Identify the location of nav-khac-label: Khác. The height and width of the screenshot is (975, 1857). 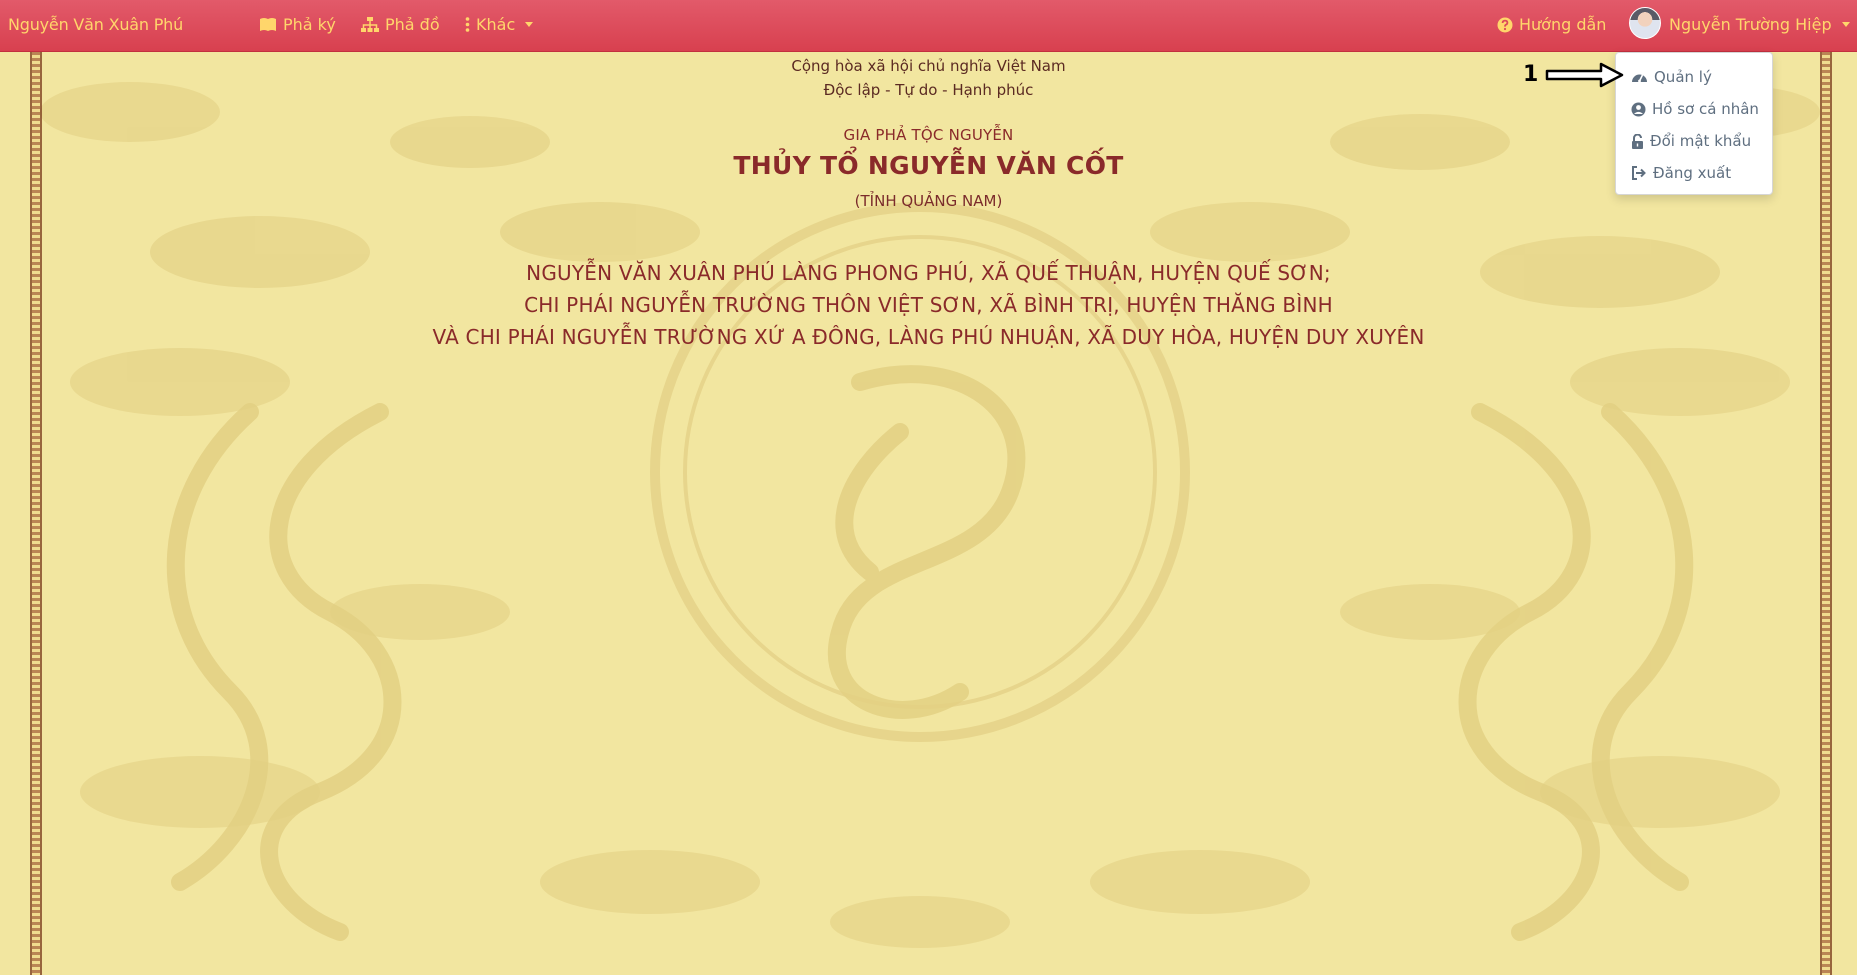
(496, 24).